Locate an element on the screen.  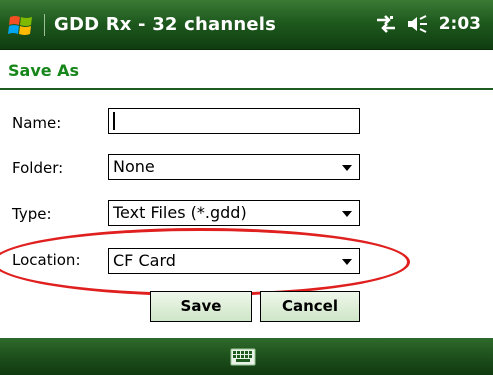
volume-icon is located at coordinates (418, 24).